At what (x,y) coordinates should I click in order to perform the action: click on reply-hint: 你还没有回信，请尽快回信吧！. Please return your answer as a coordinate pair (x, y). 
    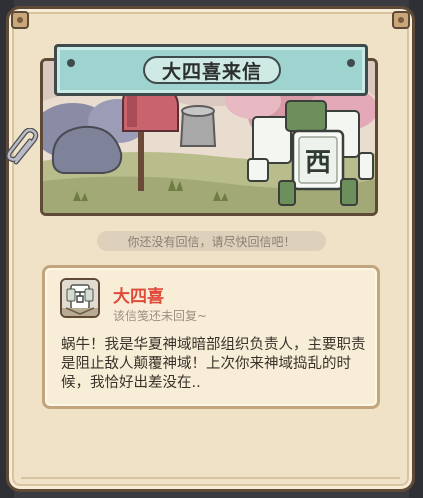
    Looking at the image, I should click on (211, 241).